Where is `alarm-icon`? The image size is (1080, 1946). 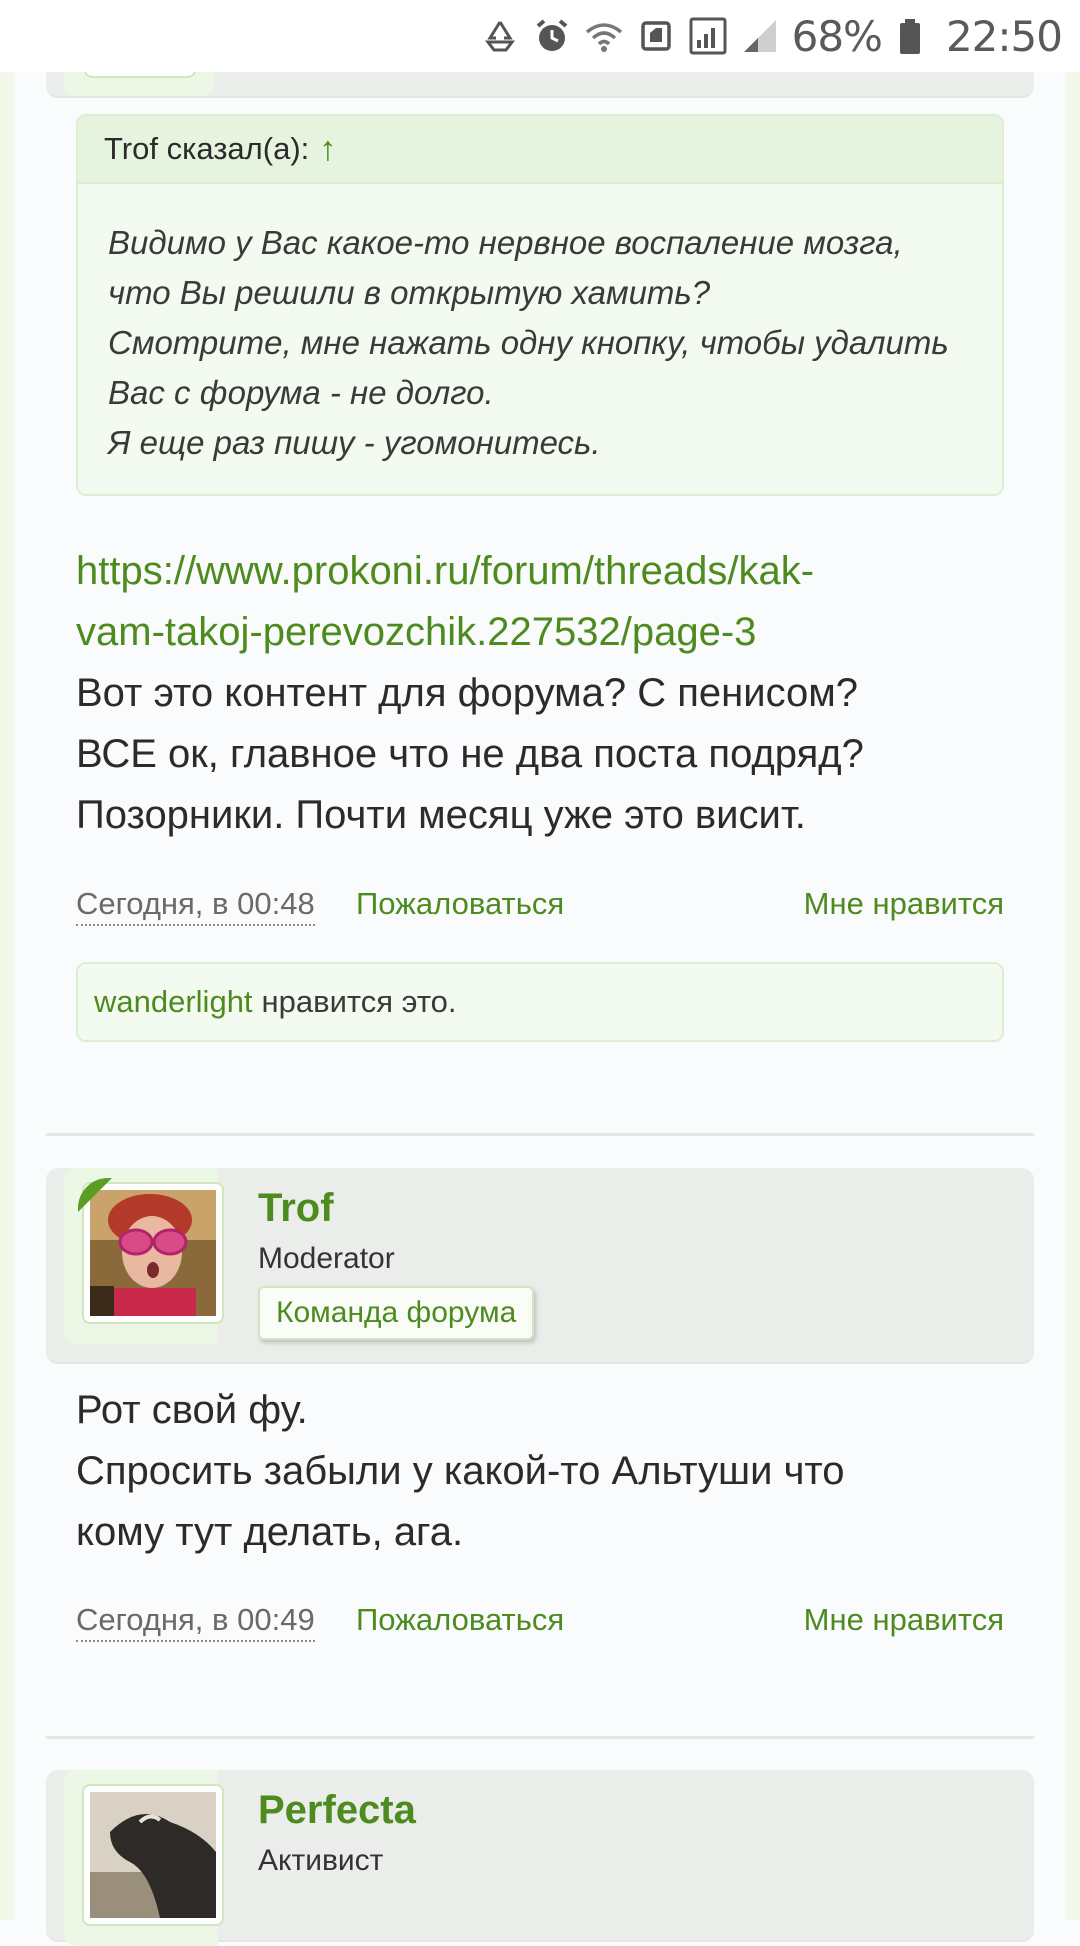 alarm-icon is located at coordinates (552, 36).